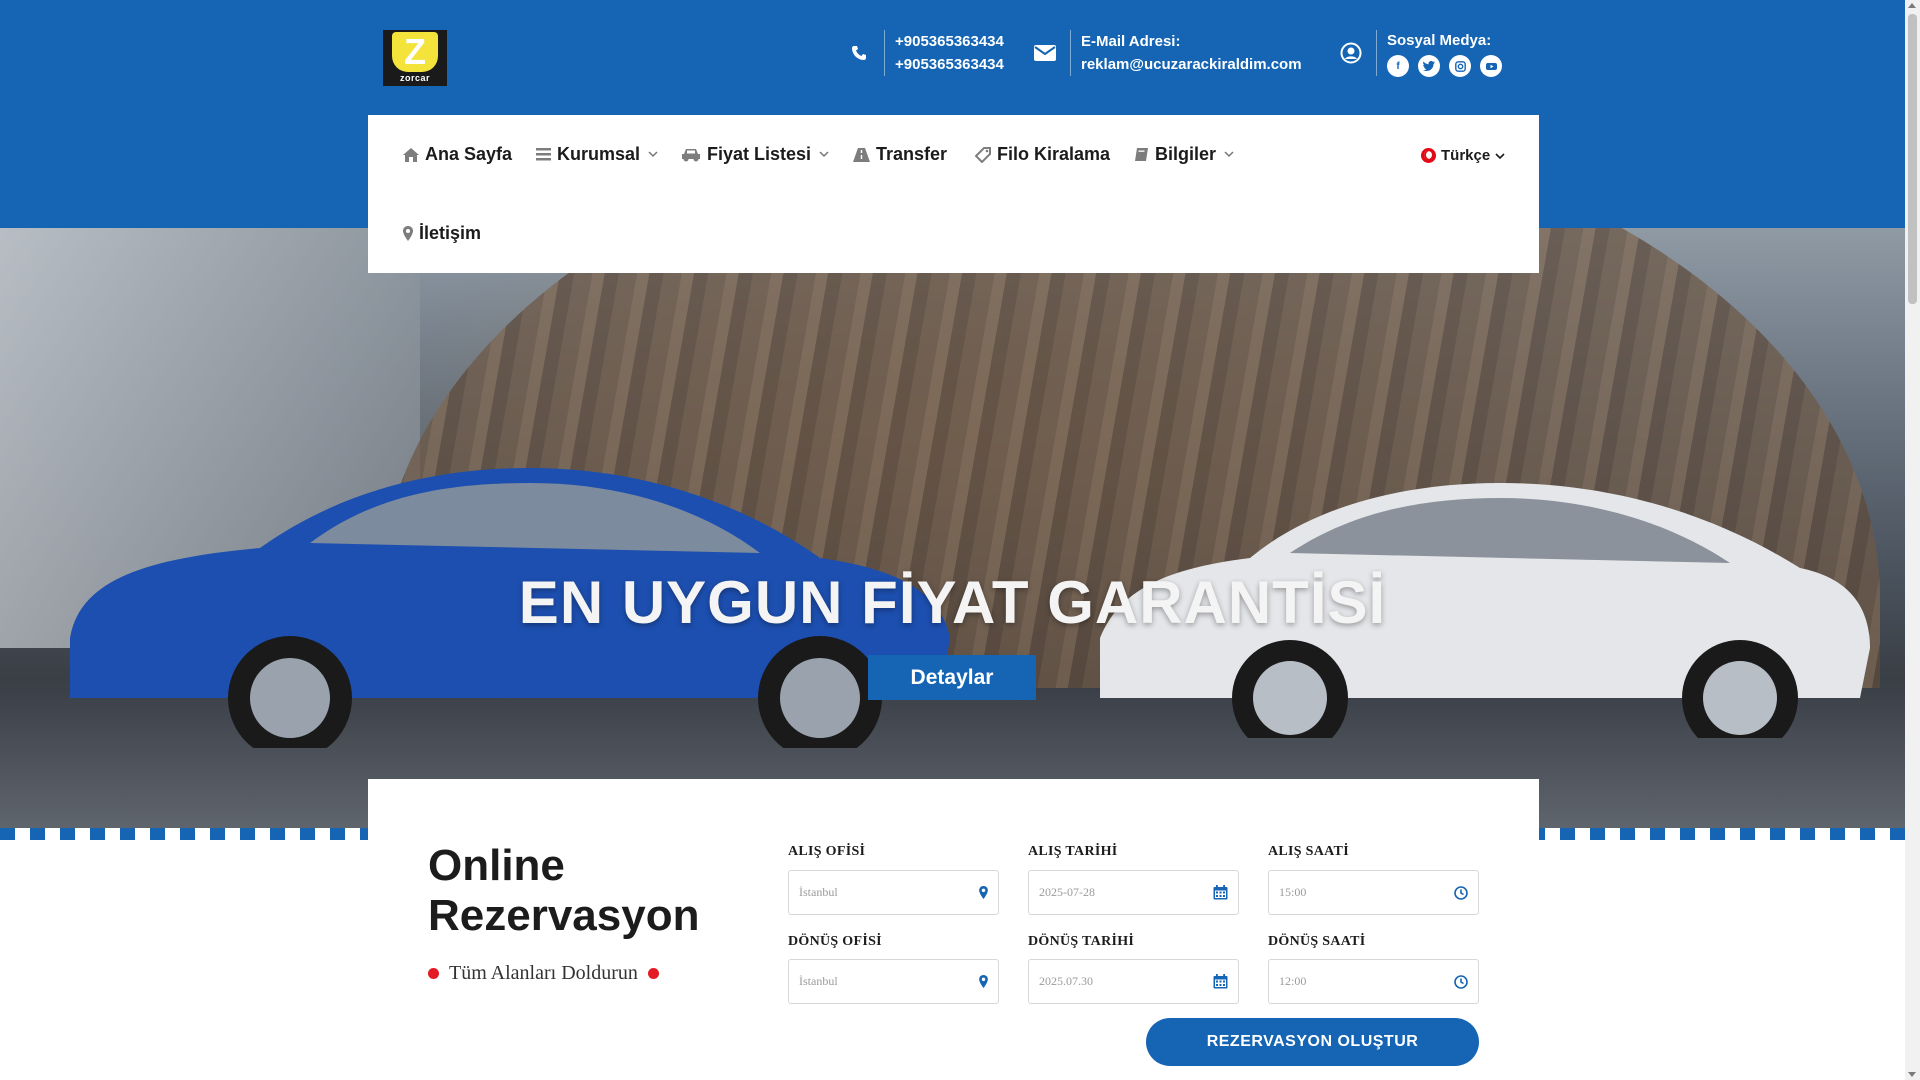 The height and width of the screenshot is (1080, 1920). What do you see at coordinates (1373, 892) in the screenshot?
I see `pickup-time-input: 15:00` at bounding box center [1373, 892].